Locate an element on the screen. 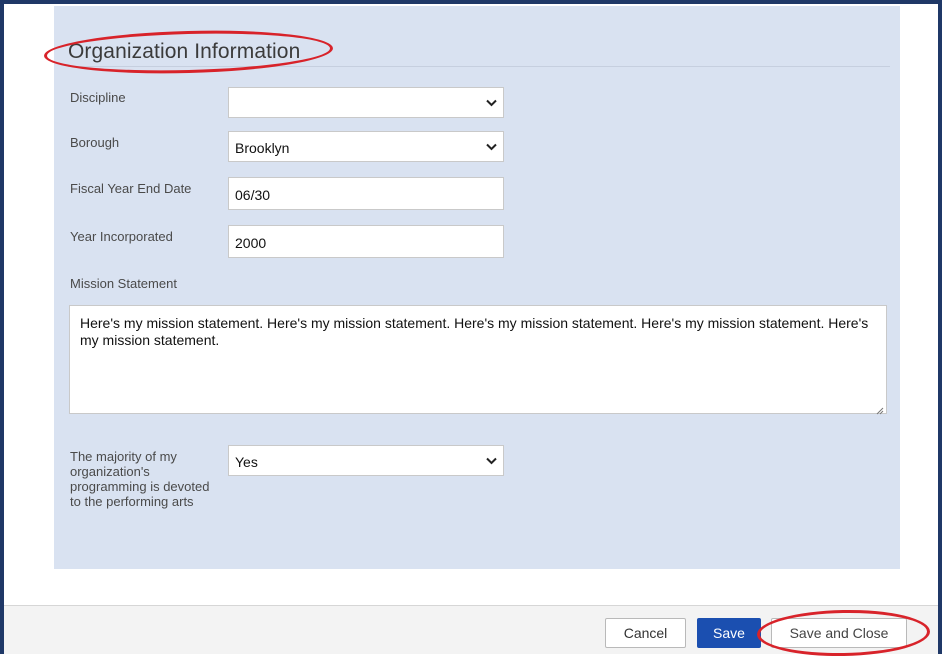 The image size is (942, 658). borough-value: Brooklyn is located at coordinates (262, 147).